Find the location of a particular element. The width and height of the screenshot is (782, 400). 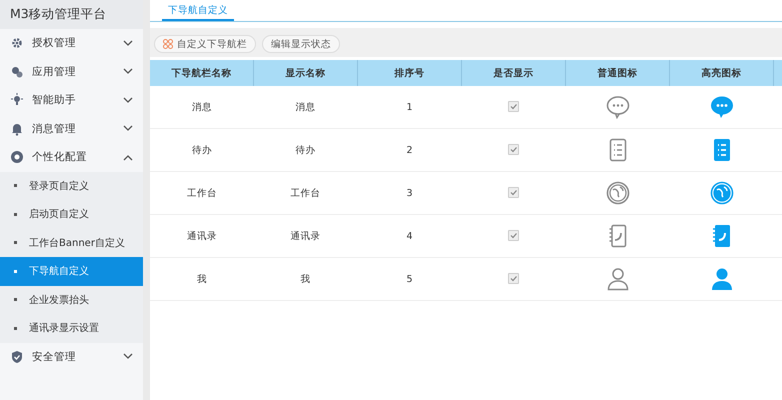

menu-group-label: 应用管理 is located at coordinates (54, 71).